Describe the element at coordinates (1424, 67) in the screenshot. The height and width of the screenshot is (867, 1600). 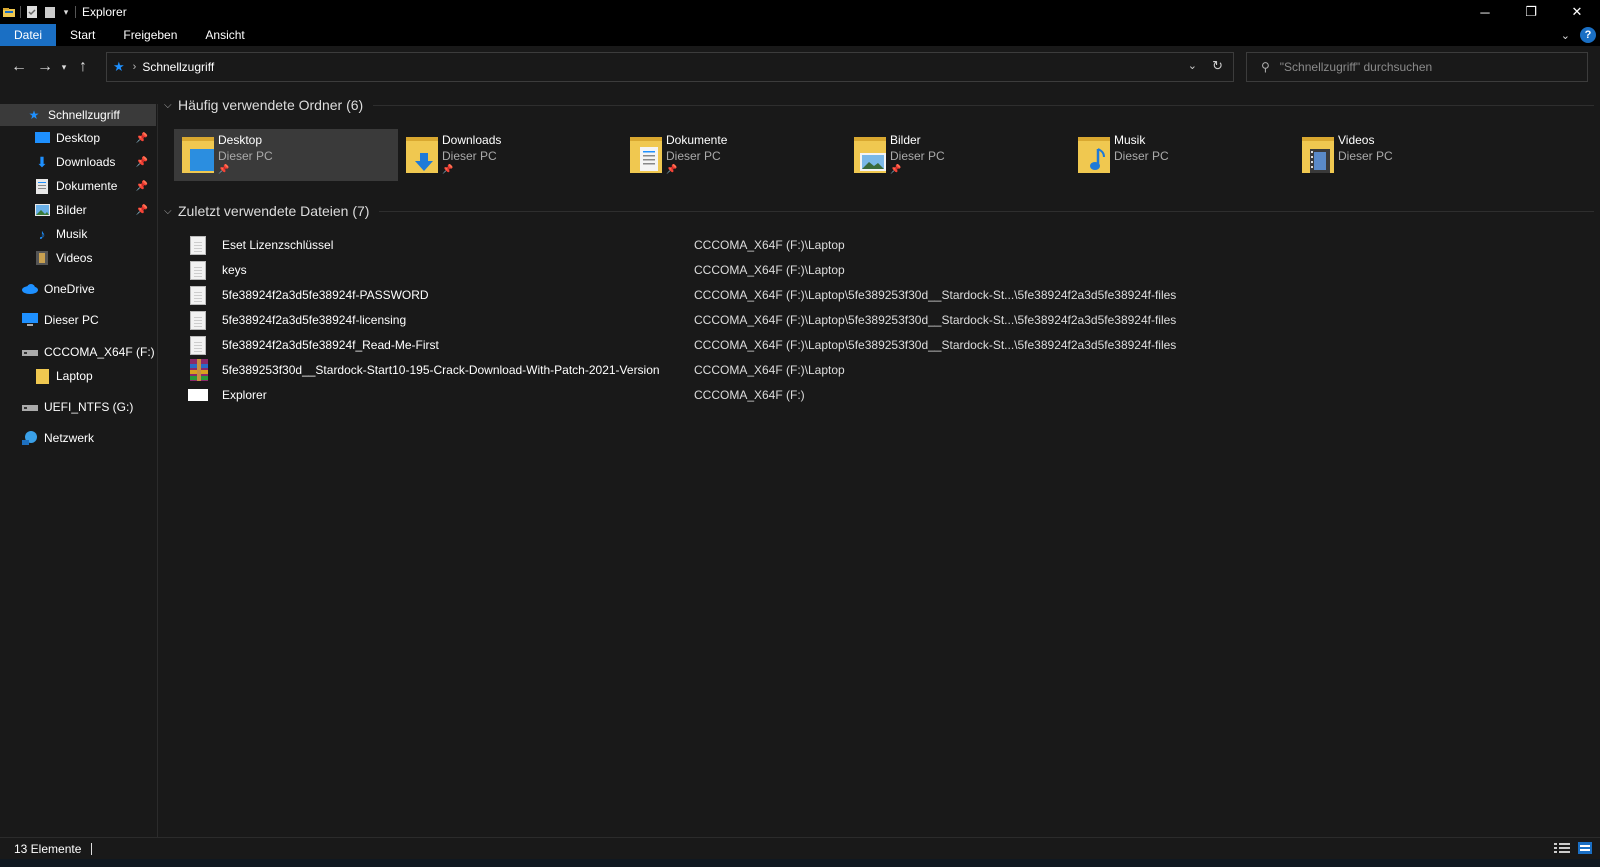
I see `search-input` at that location.